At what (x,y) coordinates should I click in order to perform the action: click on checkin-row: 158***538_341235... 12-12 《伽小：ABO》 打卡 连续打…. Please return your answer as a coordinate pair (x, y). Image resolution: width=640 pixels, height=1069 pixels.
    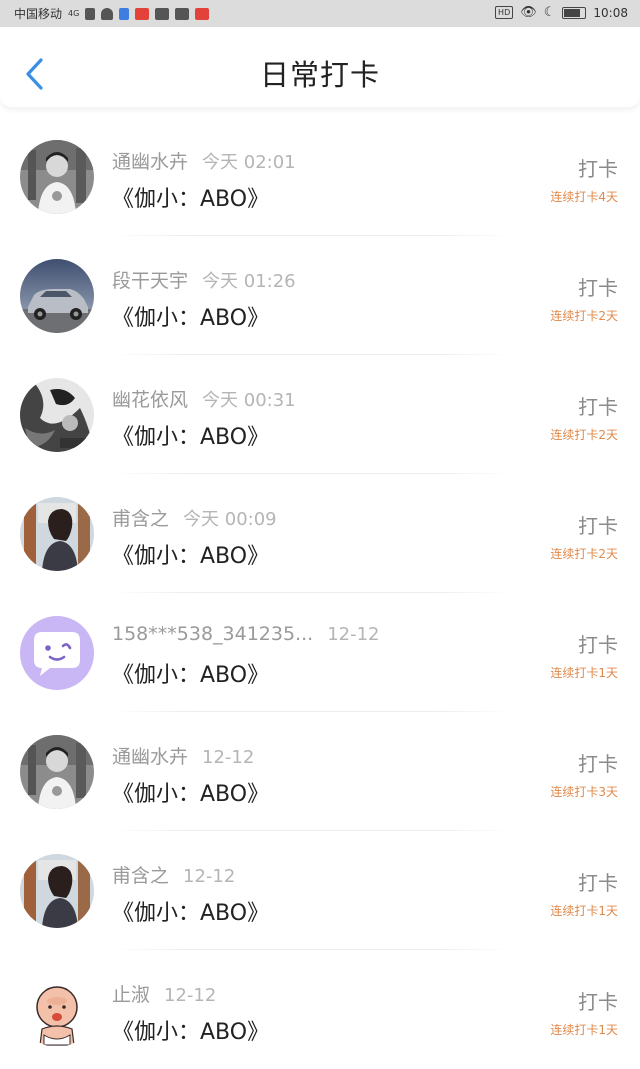
    Looking at the image, I should click on (320, 652).